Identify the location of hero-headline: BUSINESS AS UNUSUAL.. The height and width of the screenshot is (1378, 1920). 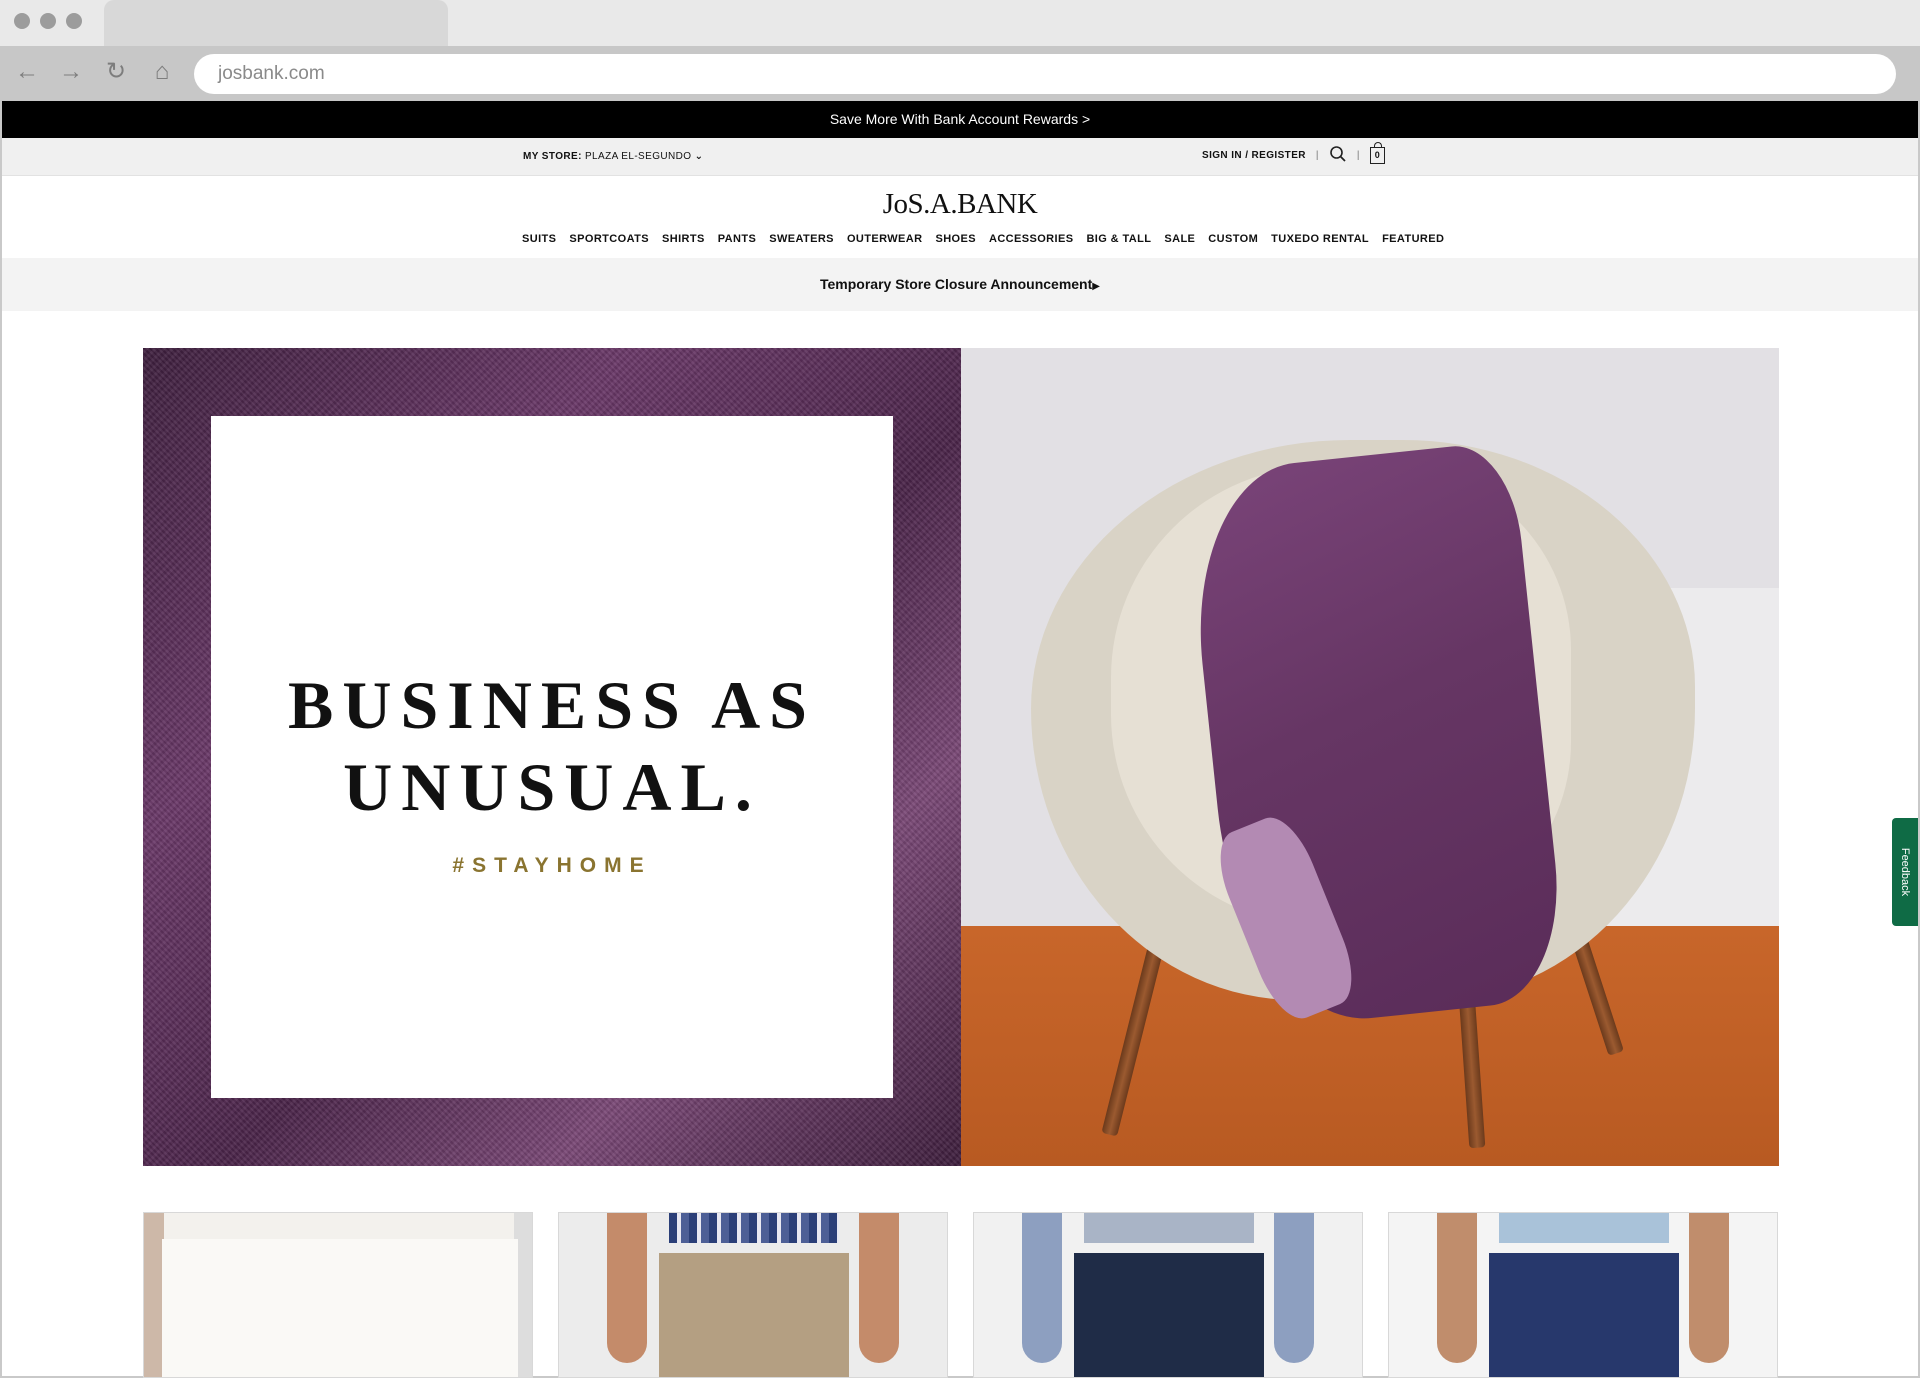
(552, 746).